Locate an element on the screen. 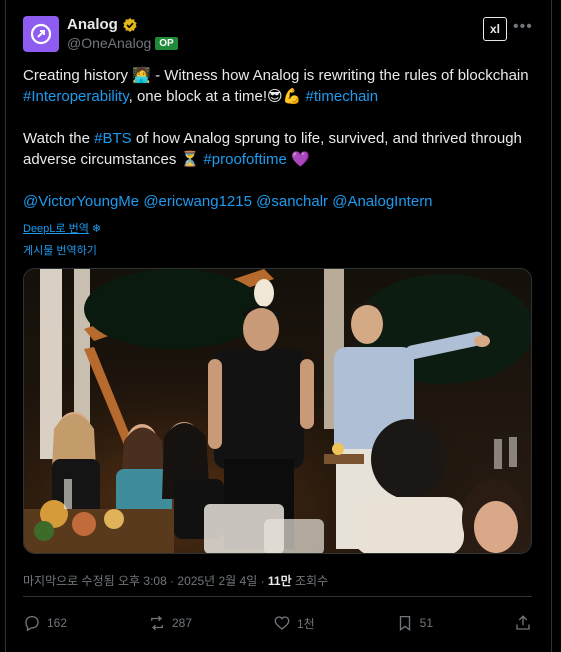 This screenshot has width=561, height=652. mention-sanchalr: @sanchalr is located at coordinates (292, 201).